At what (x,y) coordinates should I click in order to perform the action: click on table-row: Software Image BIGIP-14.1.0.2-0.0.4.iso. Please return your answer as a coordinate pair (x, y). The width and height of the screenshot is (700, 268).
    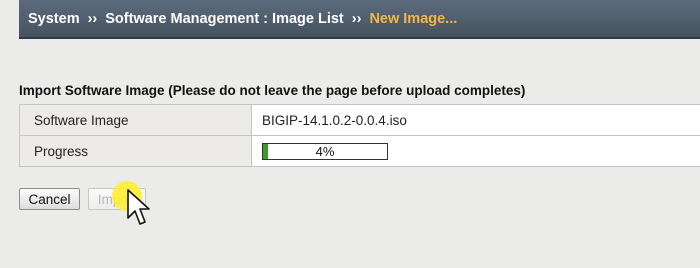
    Looking at the image, I should click on (359, 120).